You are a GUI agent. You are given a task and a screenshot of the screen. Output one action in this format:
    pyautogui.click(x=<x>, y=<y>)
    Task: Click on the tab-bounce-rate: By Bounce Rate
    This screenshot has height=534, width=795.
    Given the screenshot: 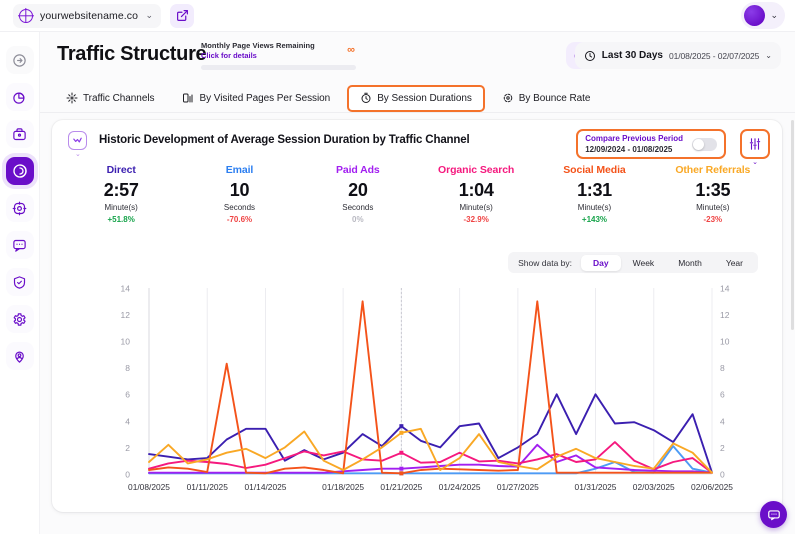 What is the action you would take?
    pyautogui.click(x=546, y=98)
    